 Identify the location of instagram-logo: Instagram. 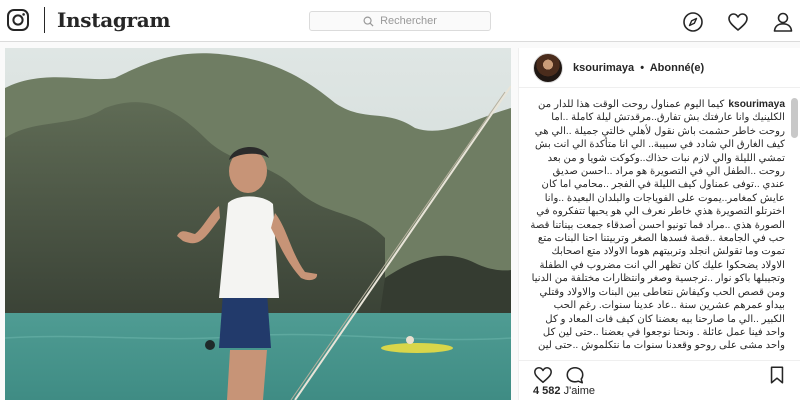
(88, 20).